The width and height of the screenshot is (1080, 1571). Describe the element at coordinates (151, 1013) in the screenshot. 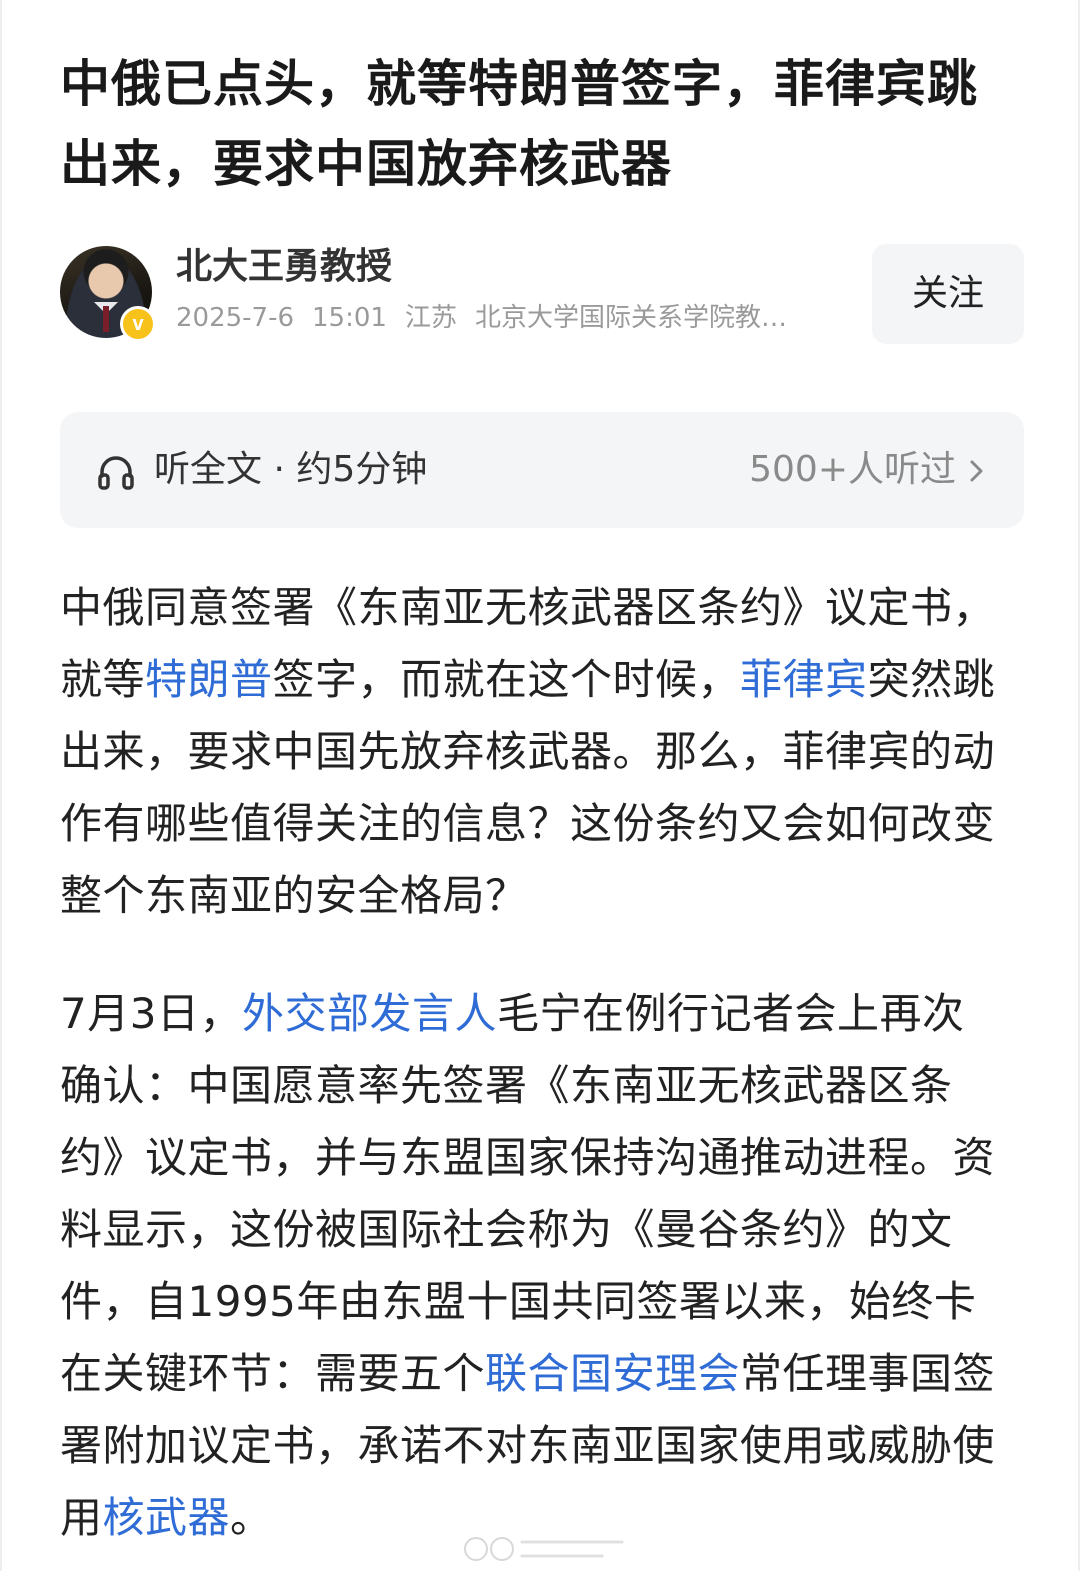

I see `paragraph-2-text-1: 7月3日，` at that location.